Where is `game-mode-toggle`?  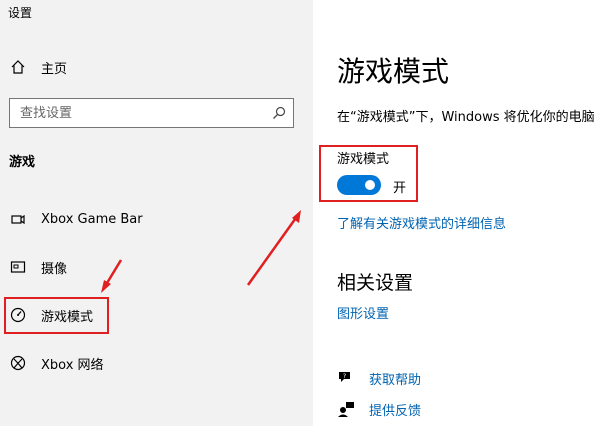 game-mode-toggle is located at coordinates (359, 185).